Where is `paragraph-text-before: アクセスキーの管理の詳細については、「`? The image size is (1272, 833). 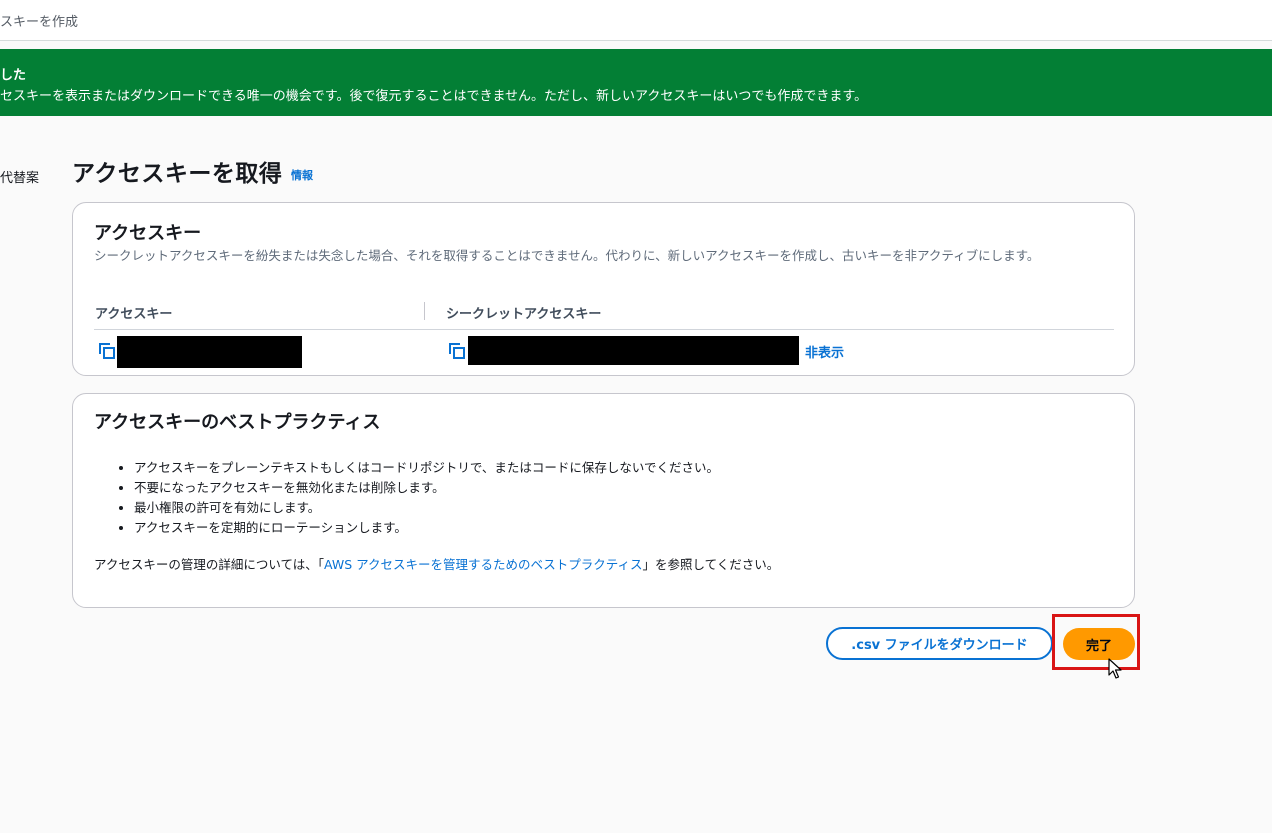 paragraph-text-before: アクセスキーの管理の詳細については、「 is located at coordinates (209, 564).